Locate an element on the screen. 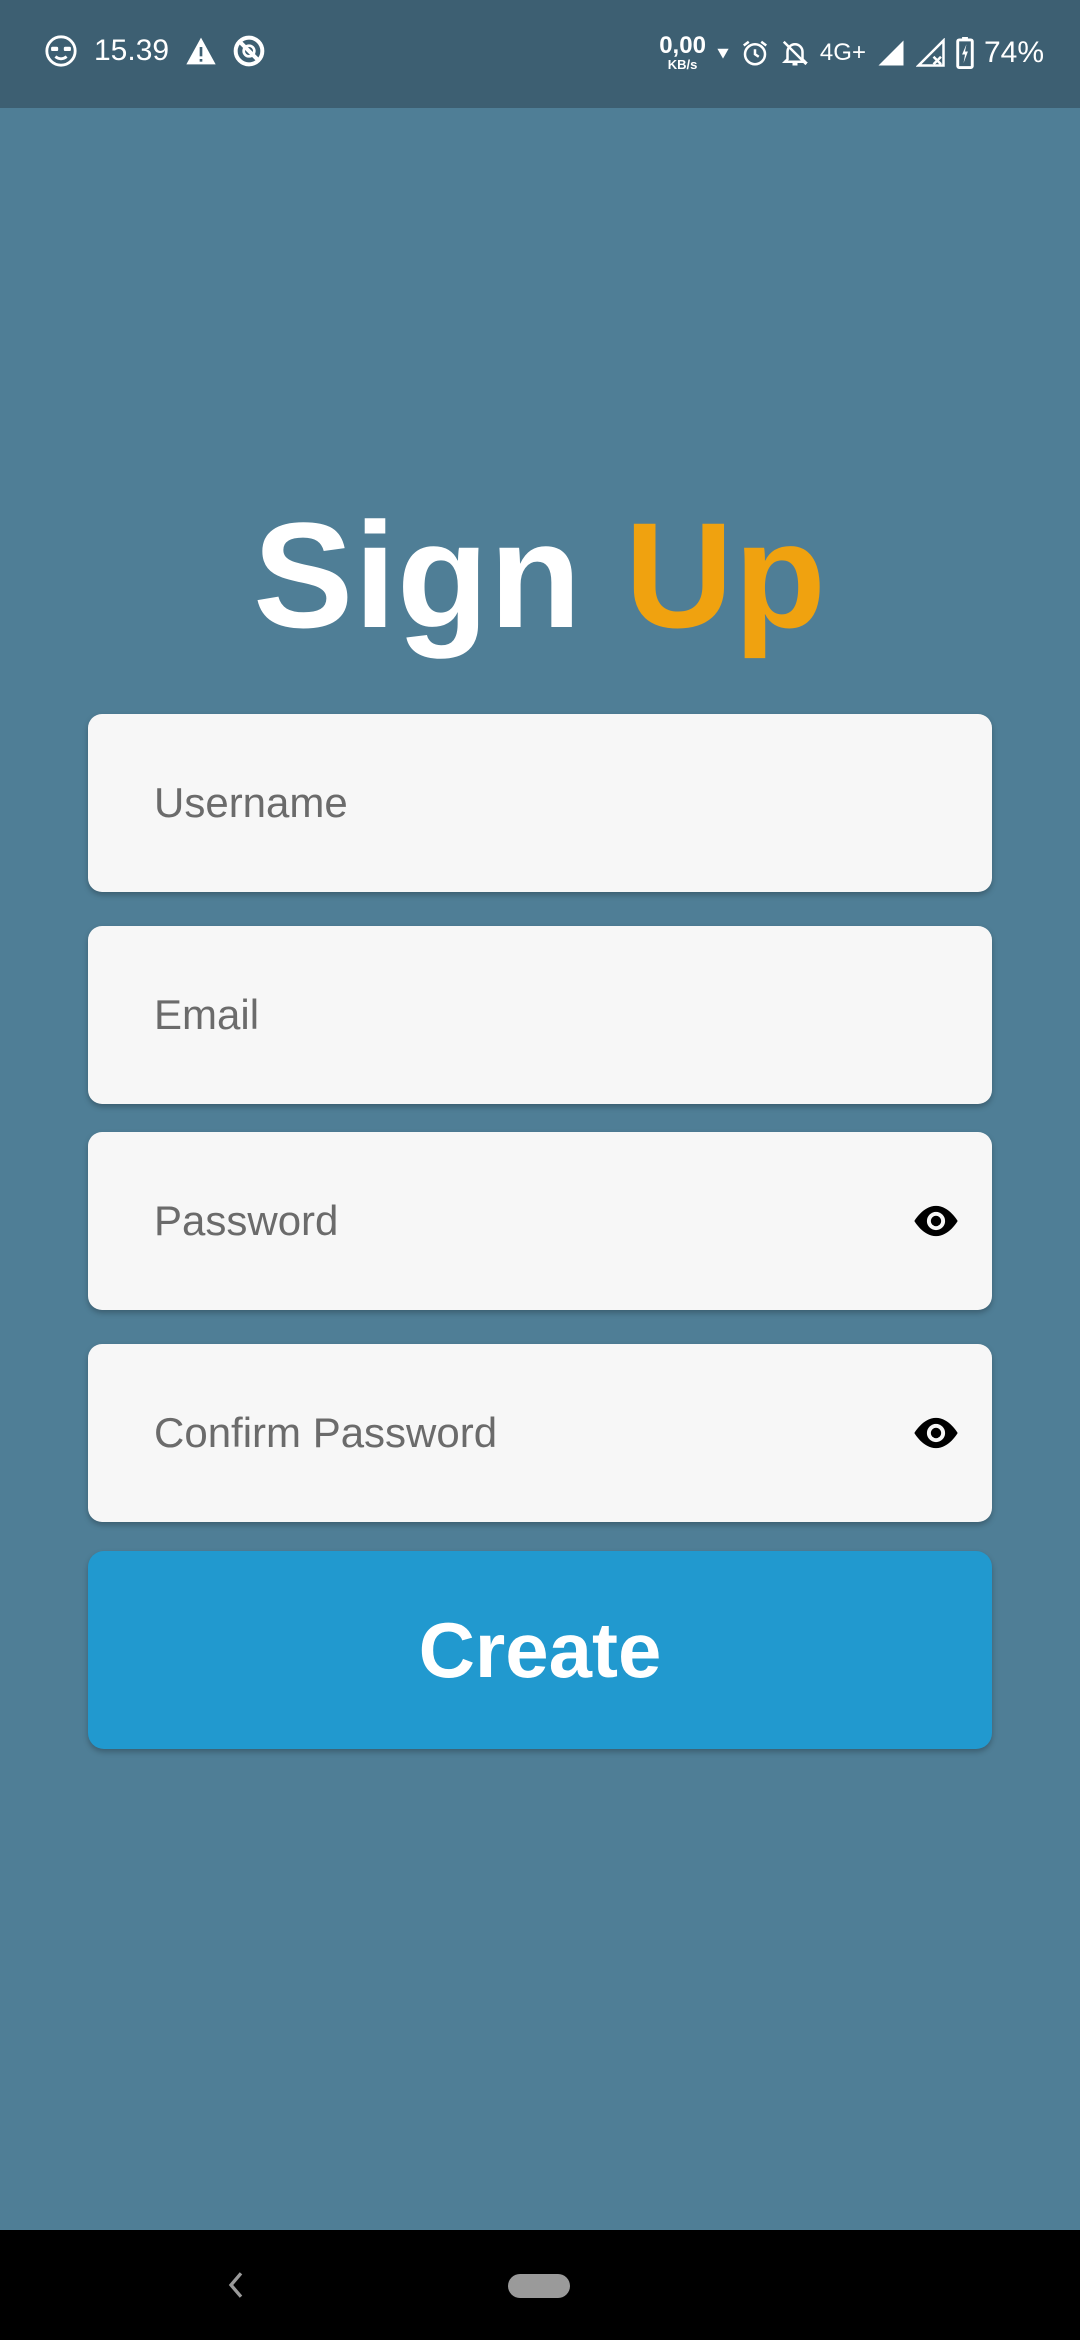  status-bar-right: 0,00 KB/s 4G+ 74% is located at coordinates (851, 52).